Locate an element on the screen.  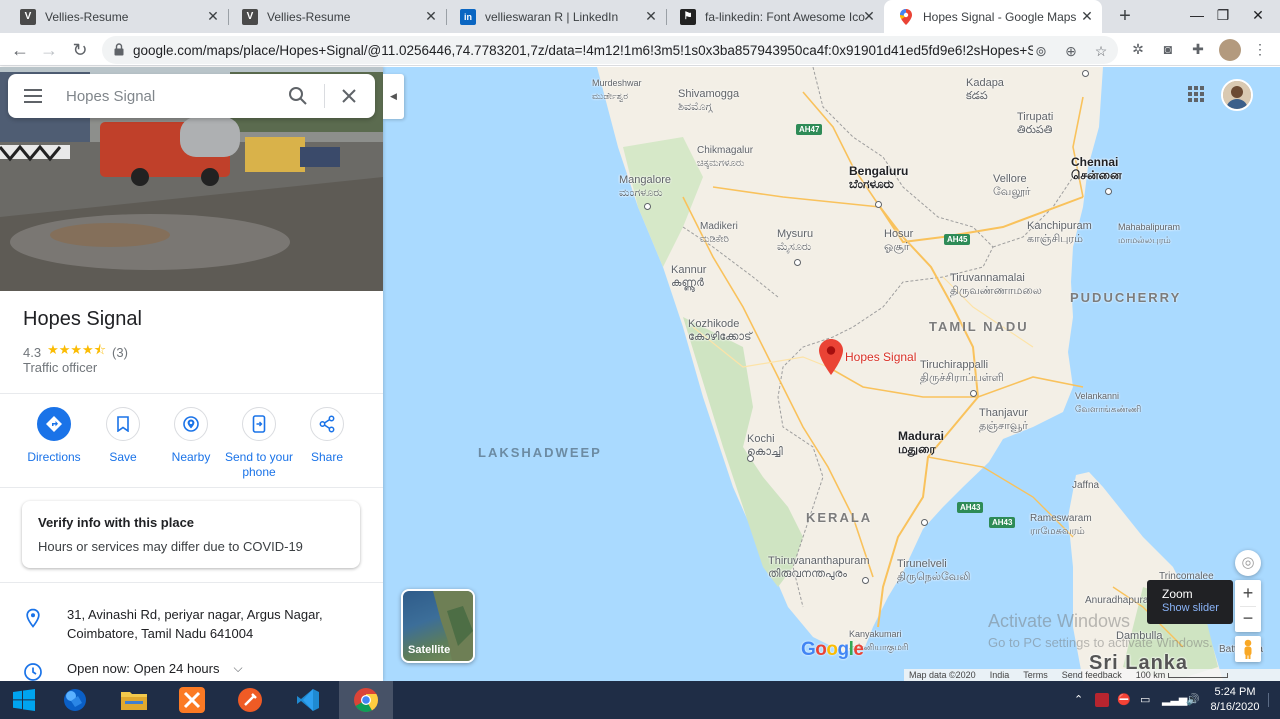
browser-tab-active: Hopes Signal - Google Maps ✕ is located at coordinates (993, 16).